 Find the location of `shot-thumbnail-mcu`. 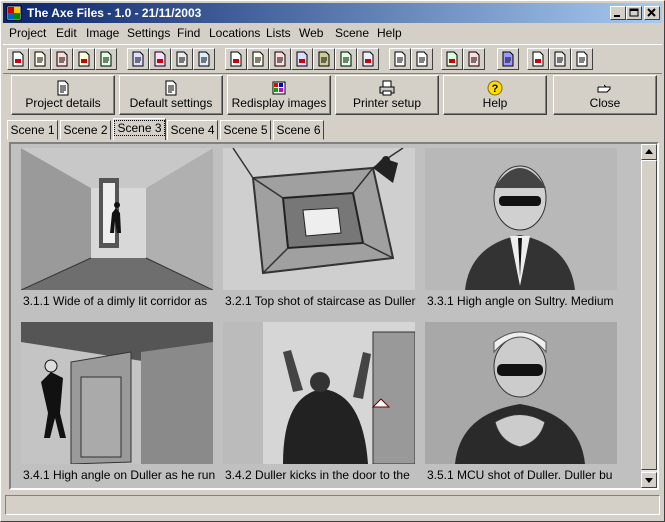

shot-thumbnail-mcu is located at coordinates (521, 393).